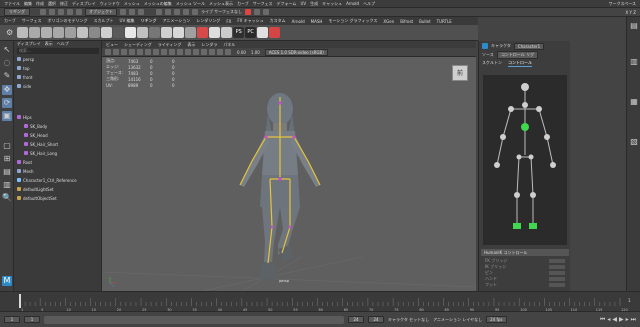 Image resolution: width=640 pixels, height=327 pixels. What do you see at coordinates (633, 320) in the screenshot?
I see `go-to-end-icon: ⏭` at bounding box center [633, 320].